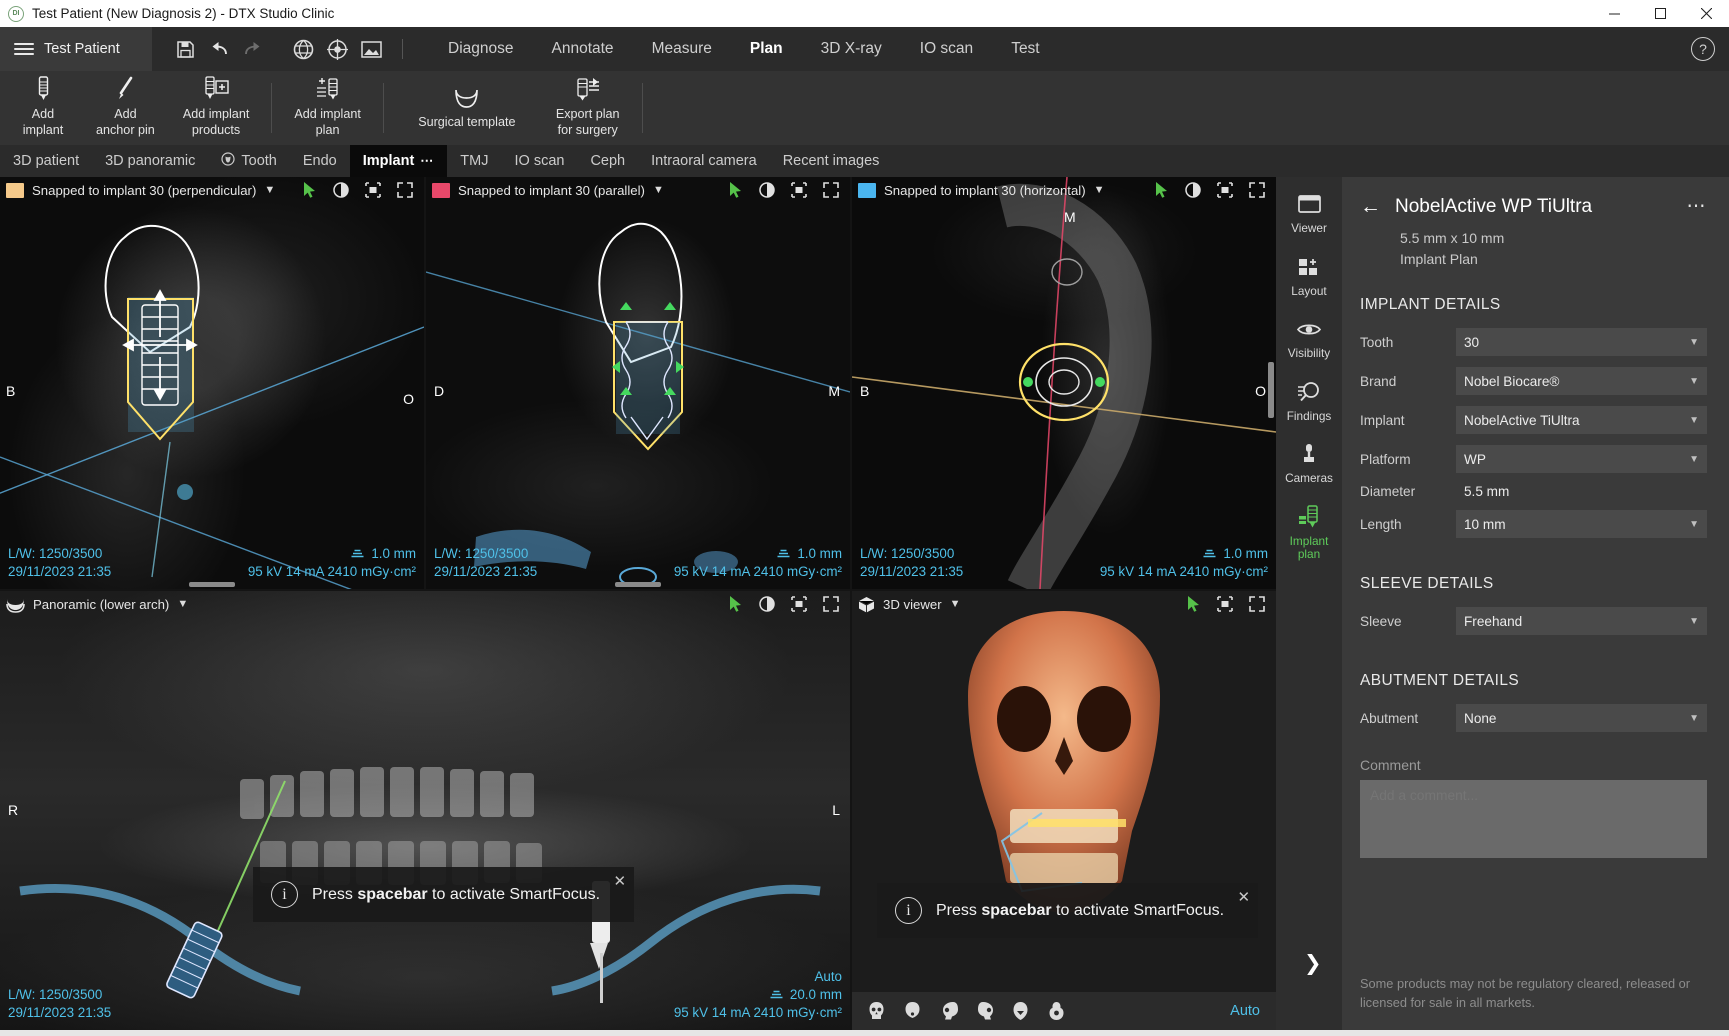 The width and height of the screenshot is (1729, 1036). Describe the element at coordinates (427, 161) in the screenshot. I see `module-tab-overflow-icon: ⋯` at that location.